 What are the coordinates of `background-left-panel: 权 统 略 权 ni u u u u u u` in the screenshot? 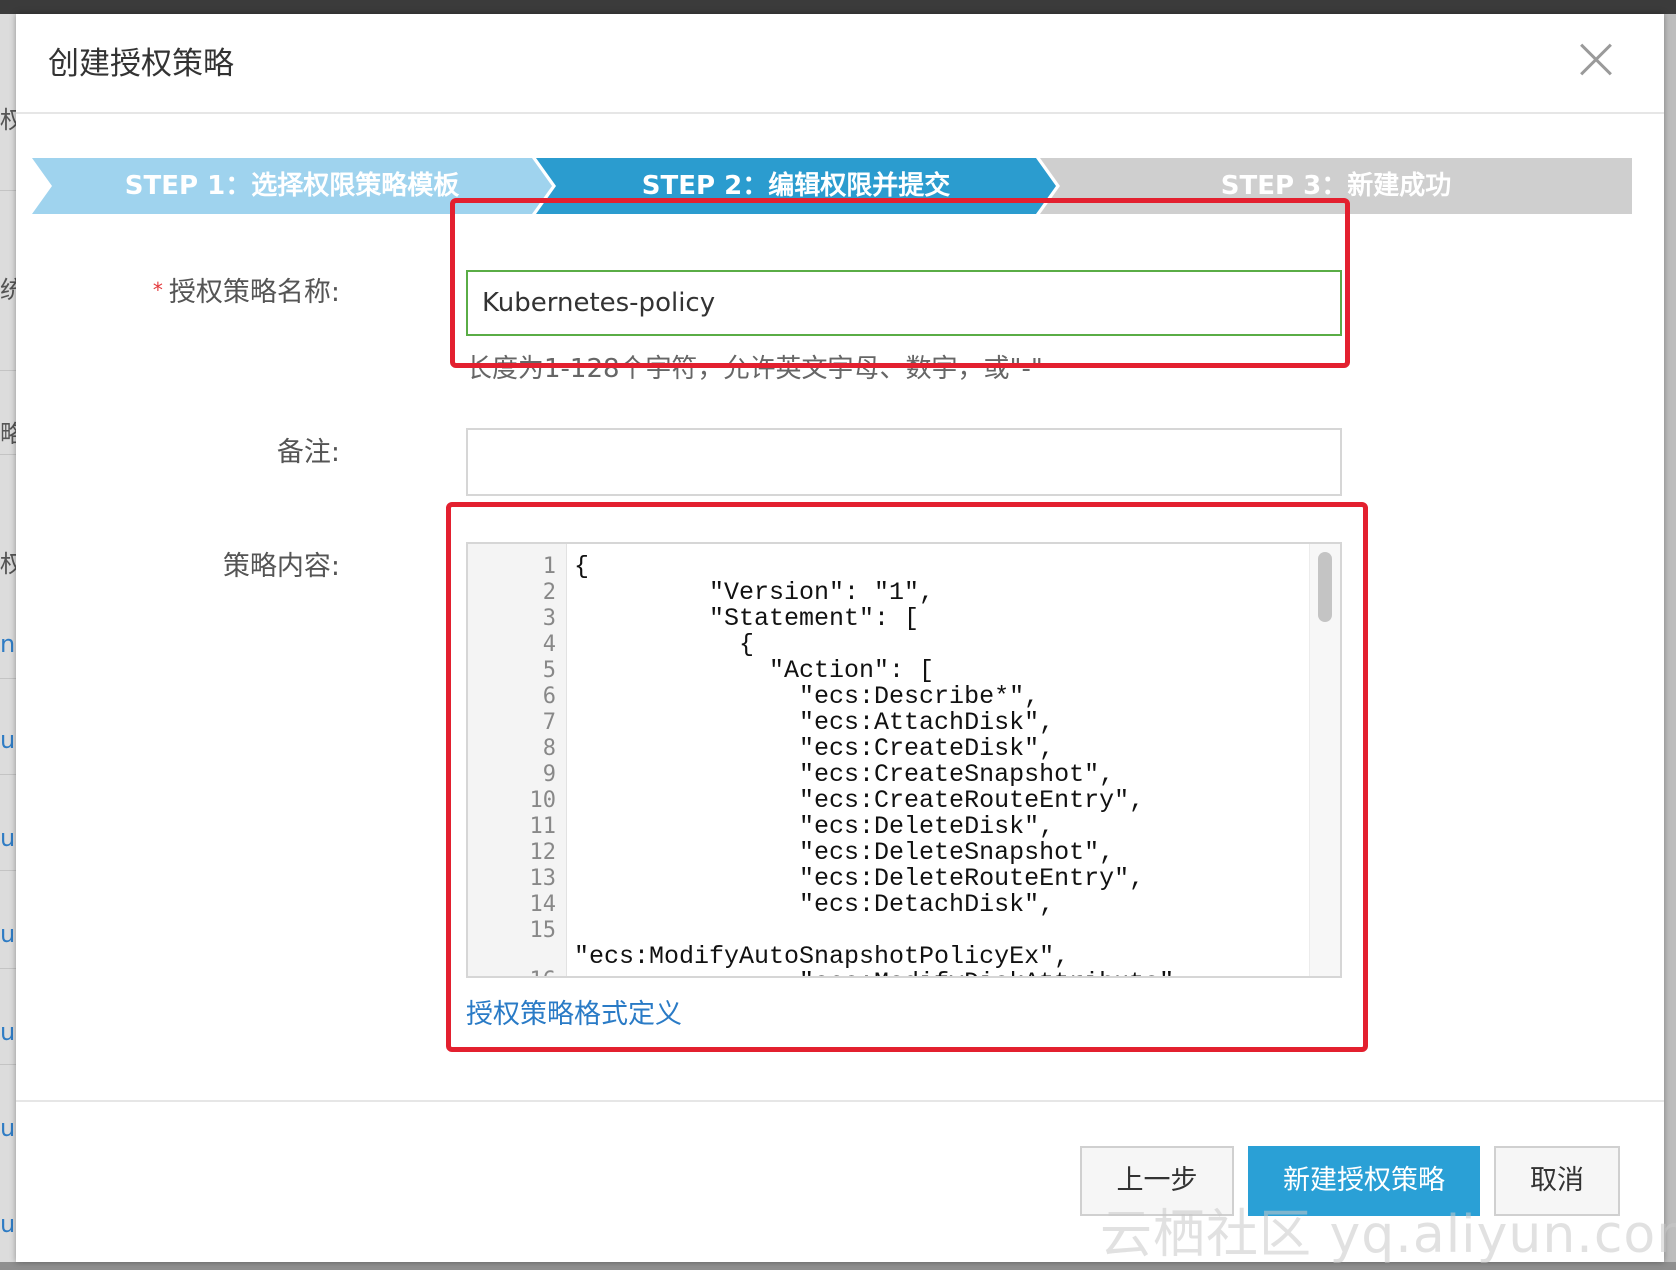 It's located at (8, 642).